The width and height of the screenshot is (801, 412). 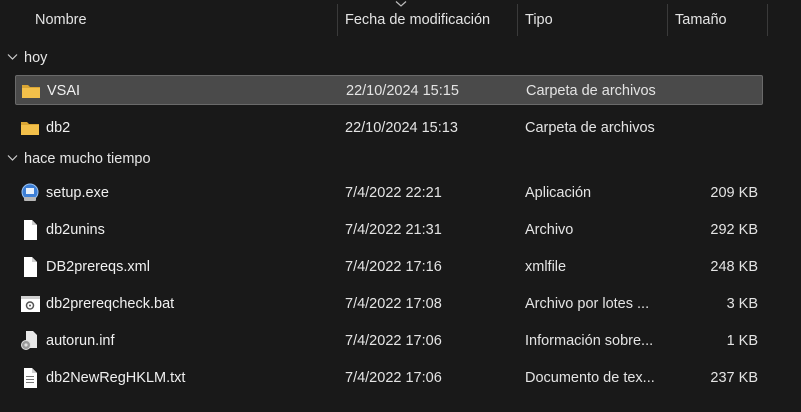 What do you see at coordinates (36, 58) in the screenshot?
I see `group-label: hoy` at bounding box center [36, 58].